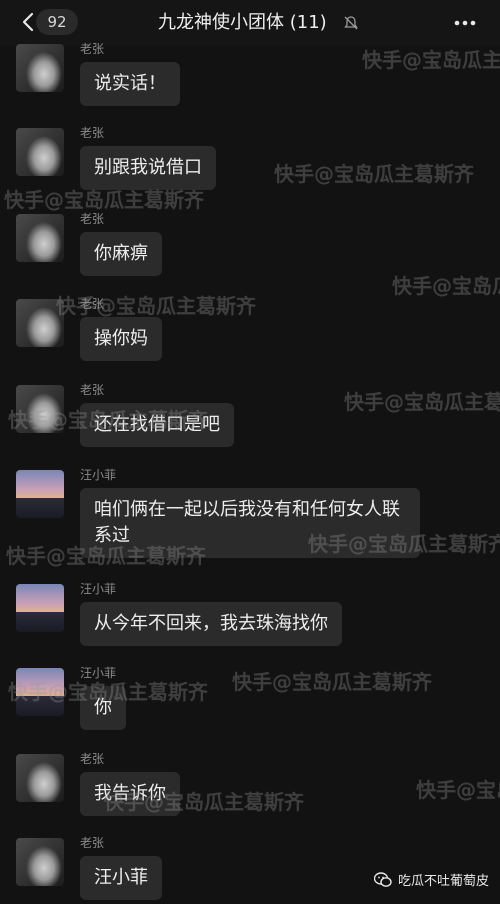 The width and height of the screenshot is (500, 904). What do you see at coordinates (148, 168) in the screenshot?
I see `message-bubble: 别跟我说借口` at bounding box center [148, 168].